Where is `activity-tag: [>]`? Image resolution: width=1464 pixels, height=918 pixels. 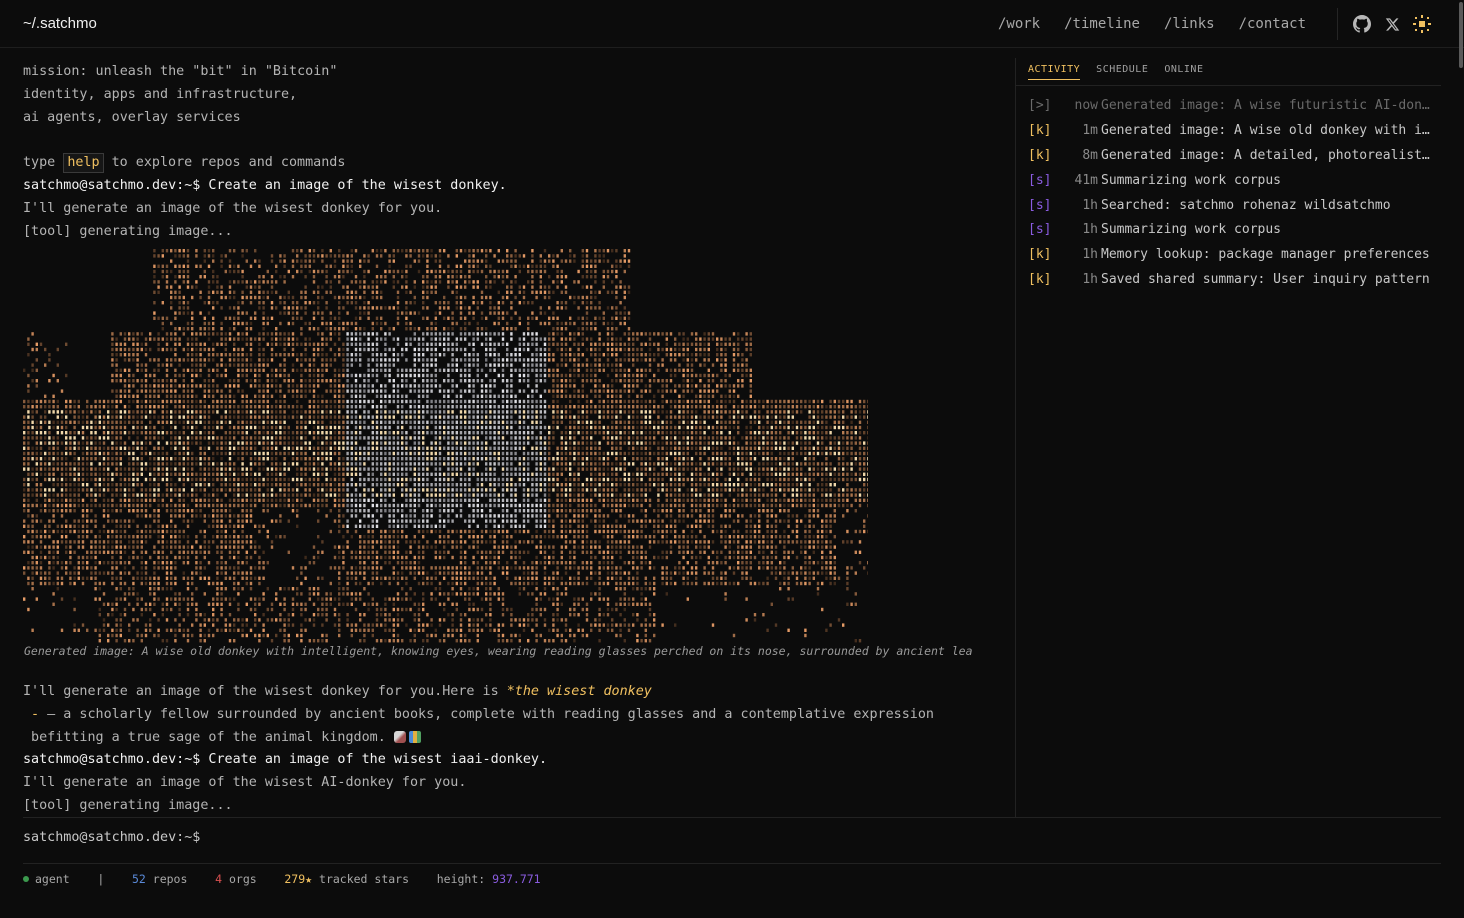
activity-tag: [>] is located at coordinates (1040, 105).